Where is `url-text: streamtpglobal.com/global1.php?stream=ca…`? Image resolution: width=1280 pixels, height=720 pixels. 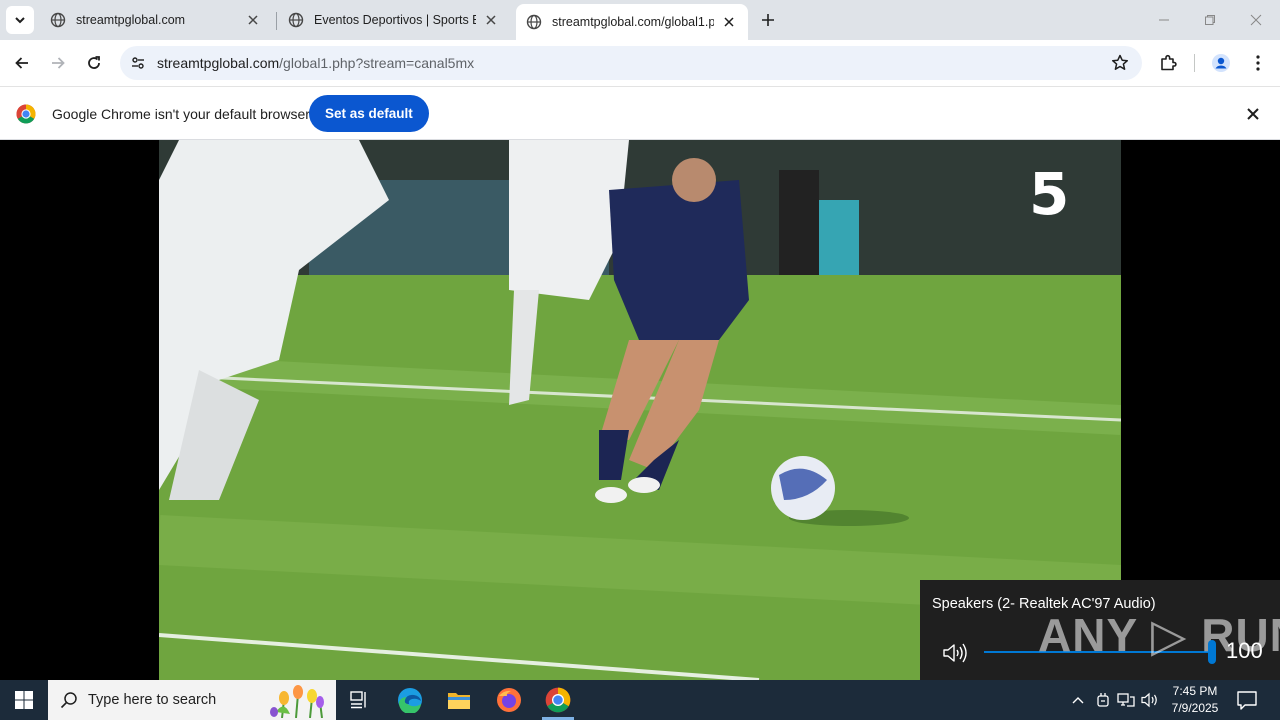 url-text: streamtpglobal.com/global1.php?stream=ca… is located at coordinates (315, 63).